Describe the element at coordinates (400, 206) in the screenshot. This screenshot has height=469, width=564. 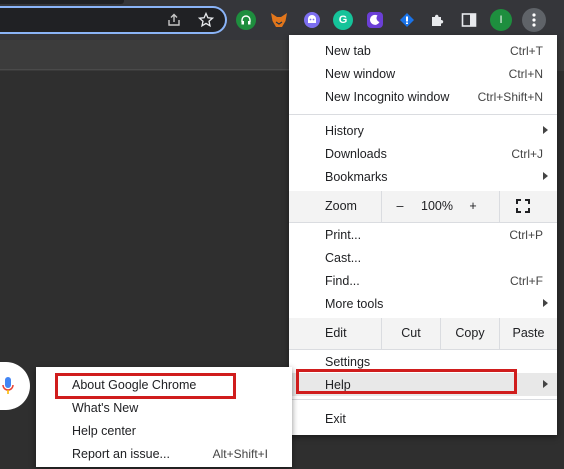
I see `zoom-out-button: –` at that location.